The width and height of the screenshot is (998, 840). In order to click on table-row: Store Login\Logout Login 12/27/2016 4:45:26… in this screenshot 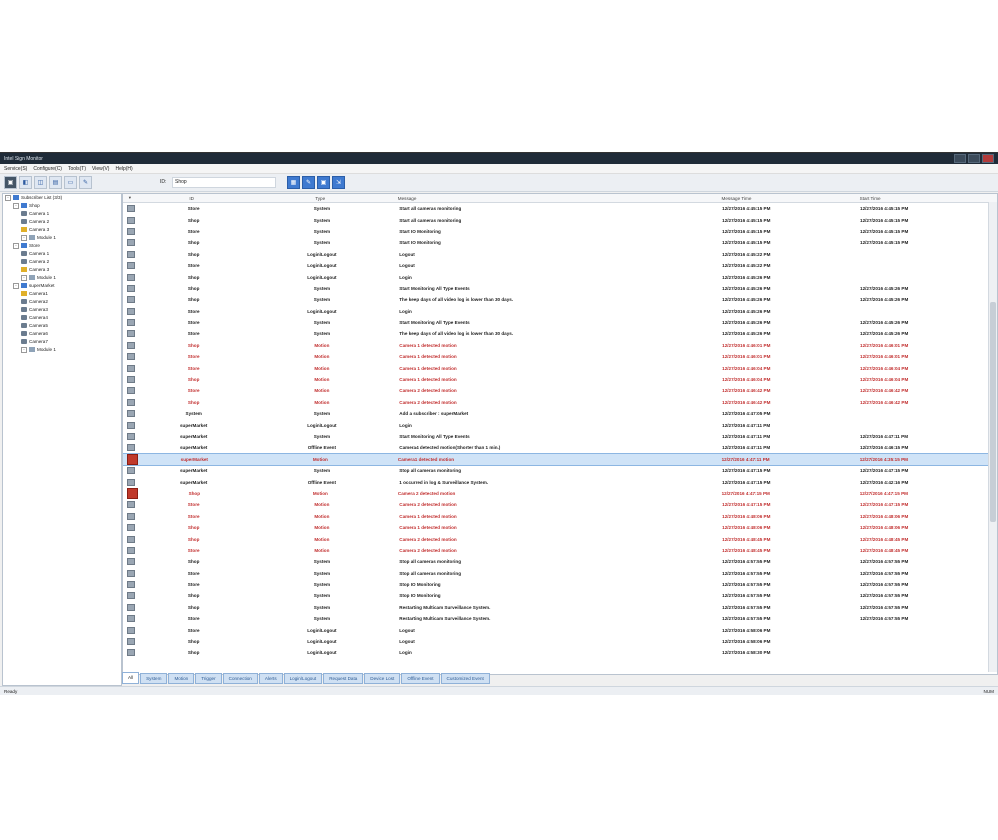, I will do `click(560, 311)`.